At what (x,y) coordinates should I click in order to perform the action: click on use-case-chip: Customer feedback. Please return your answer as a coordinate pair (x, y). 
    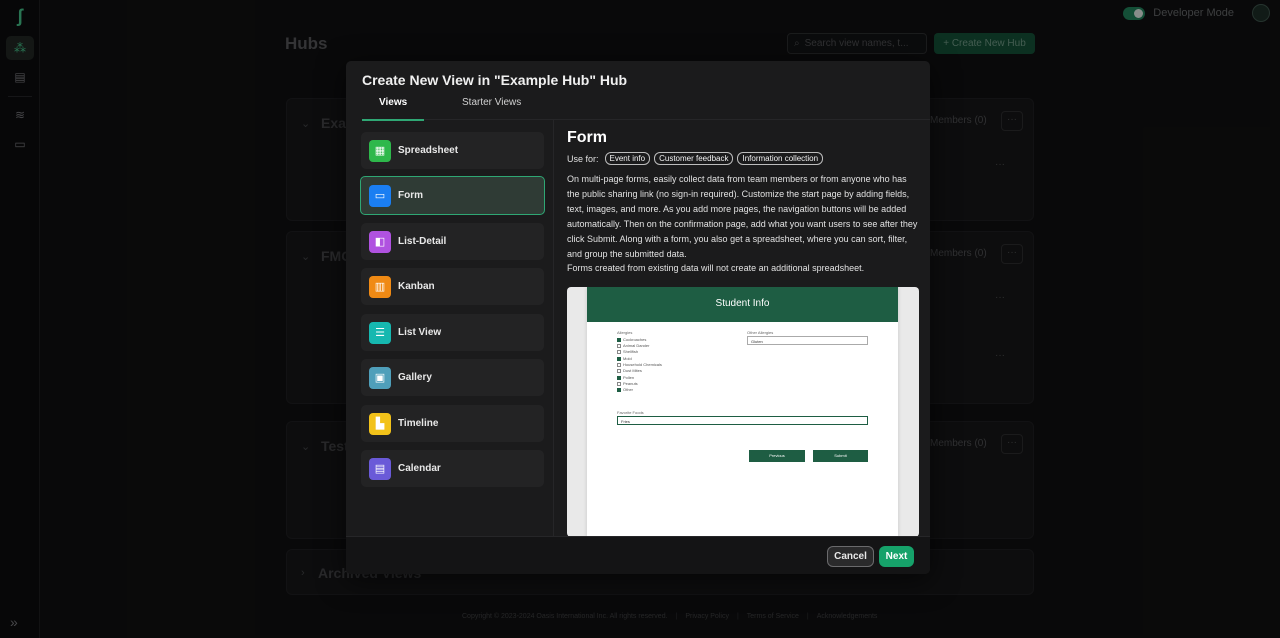
    Looking at the image, I should click on (694, 158).